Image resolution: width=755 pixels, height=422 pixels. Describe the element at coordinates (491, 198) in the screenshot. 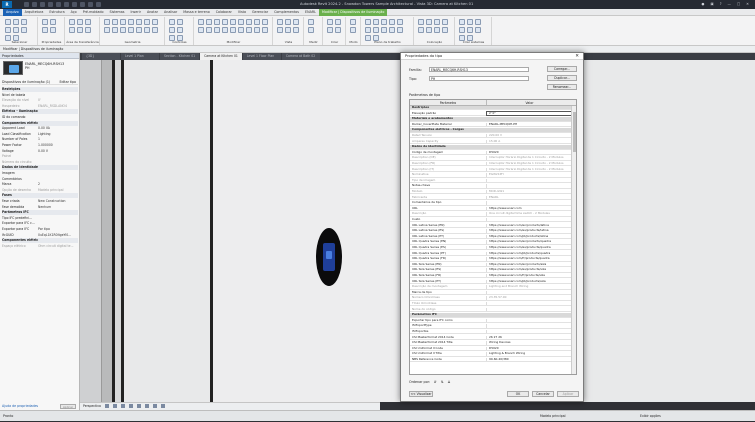

I see `parameter-row: Fabricante ENARL` at that location.